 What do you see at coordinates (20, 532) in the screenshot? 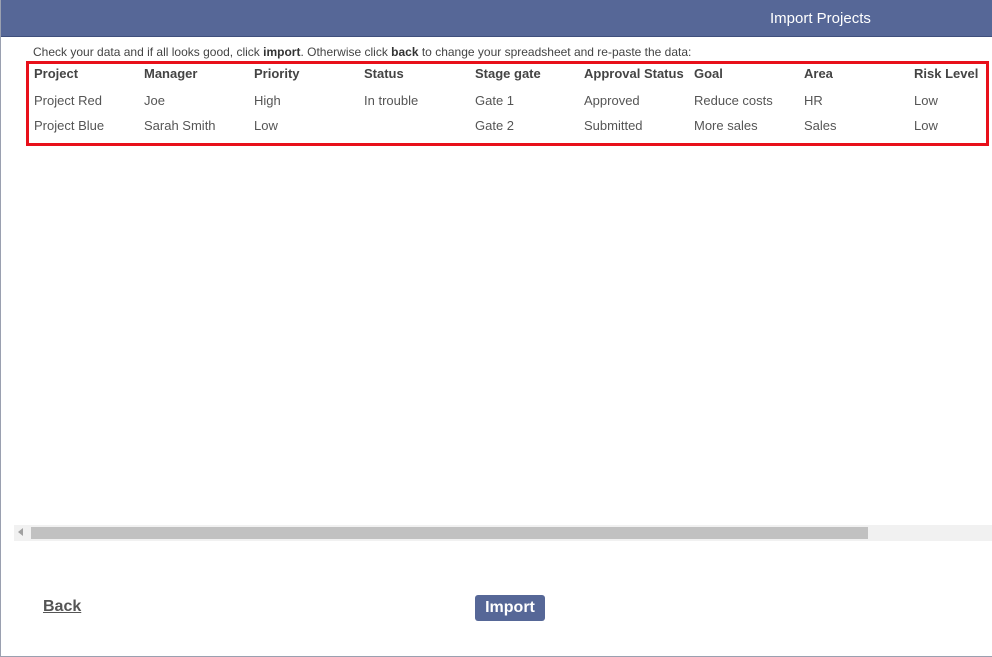
I see `scroll-left-icon` at bounding box center [20, 532].